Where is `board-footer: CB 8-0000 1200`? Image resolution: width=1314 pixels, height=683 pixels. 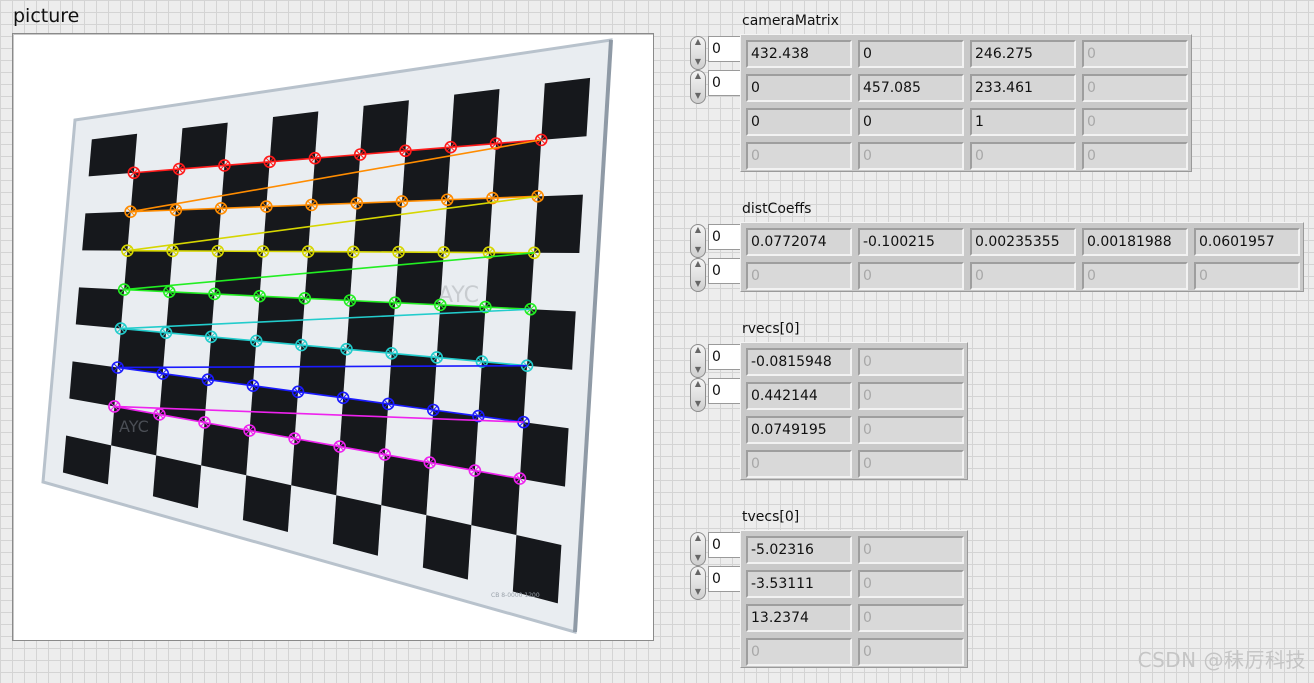
board-footer: CB 8-0000 1200 is located at coordinates (515, 595).